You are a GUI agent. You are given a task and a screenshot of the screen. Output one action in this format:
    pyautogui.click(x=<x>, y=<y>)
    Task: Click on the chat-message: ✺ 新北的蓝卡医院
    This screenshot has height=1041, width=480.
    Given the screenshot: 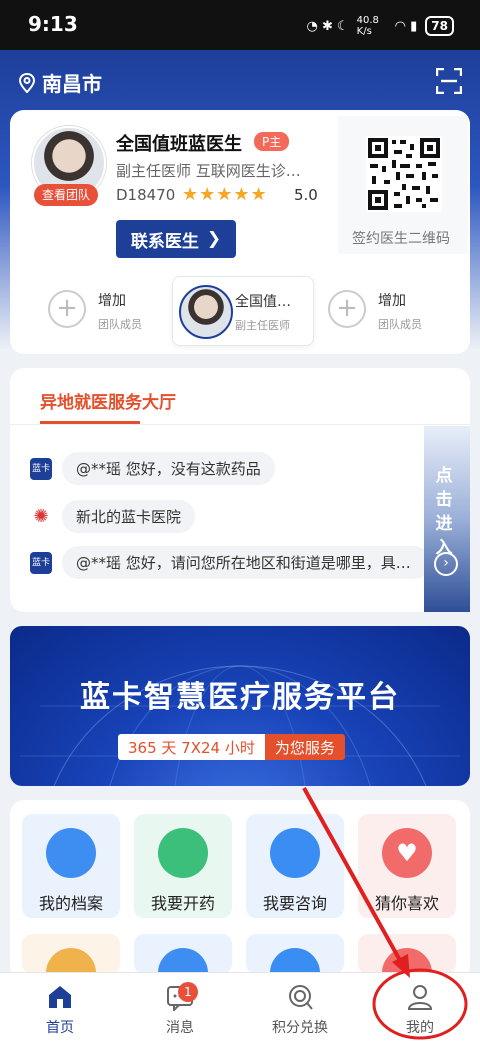 What is the action you would take?
    pyautogui.click(x=113, y=516)
    